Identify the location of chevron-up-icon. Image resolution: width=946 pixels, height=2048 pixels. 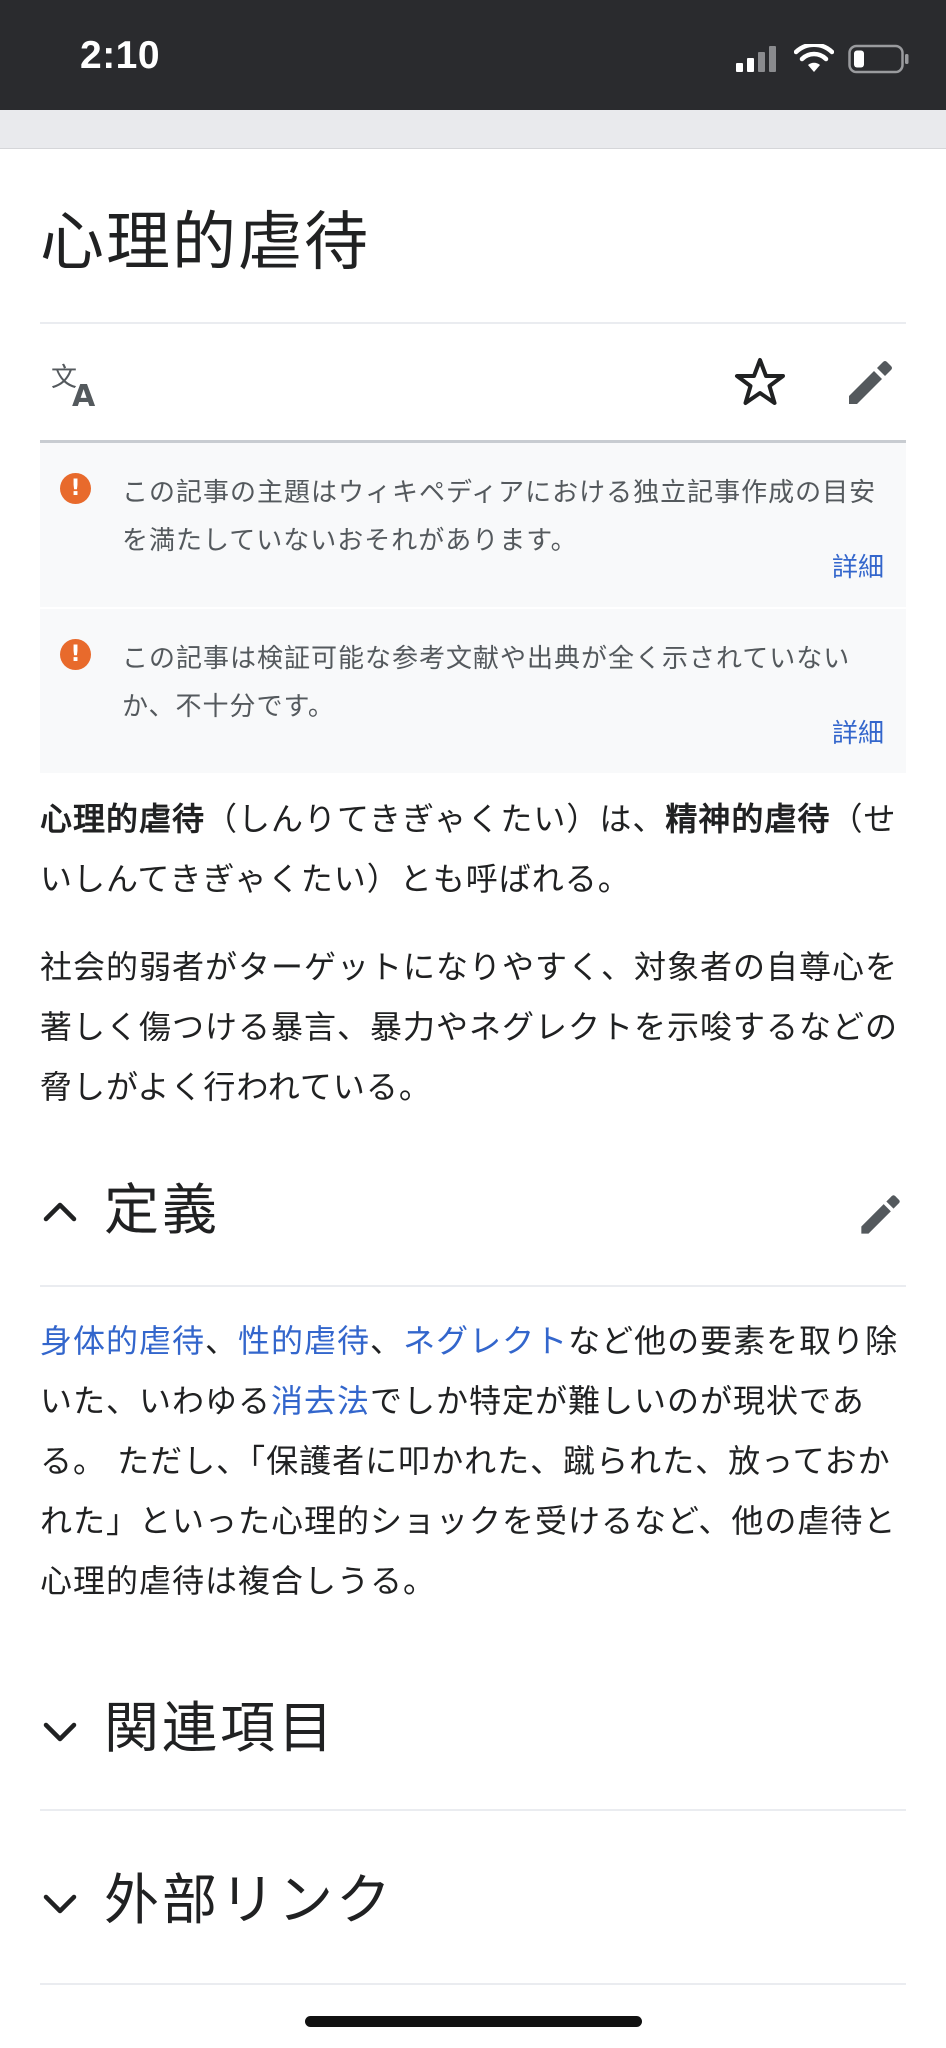
(60, 1212).